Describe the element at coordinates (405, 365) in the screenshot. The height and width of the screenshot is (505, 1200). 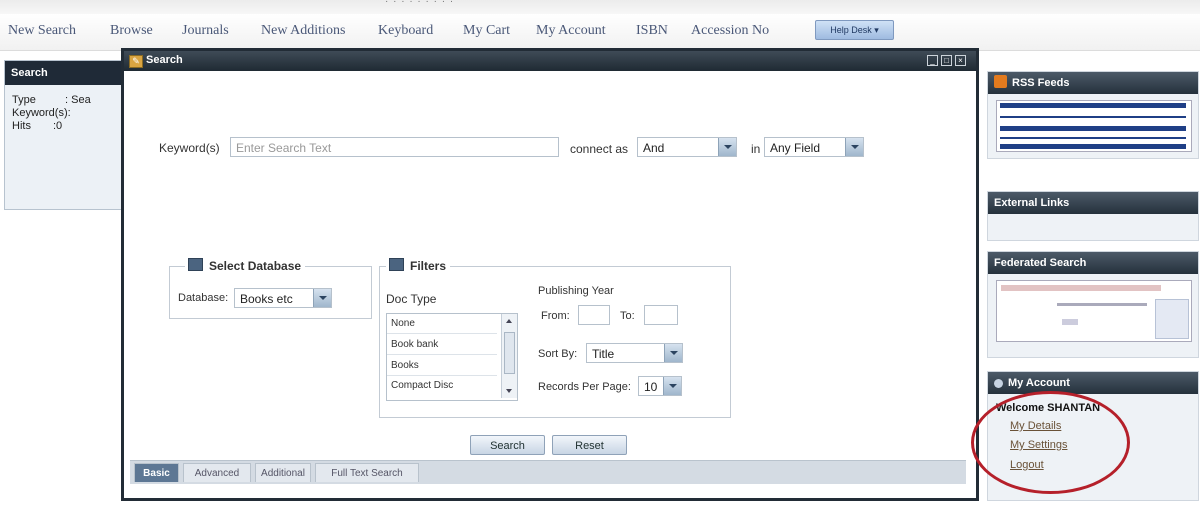
I see `doc-type-item: Books` at that location.